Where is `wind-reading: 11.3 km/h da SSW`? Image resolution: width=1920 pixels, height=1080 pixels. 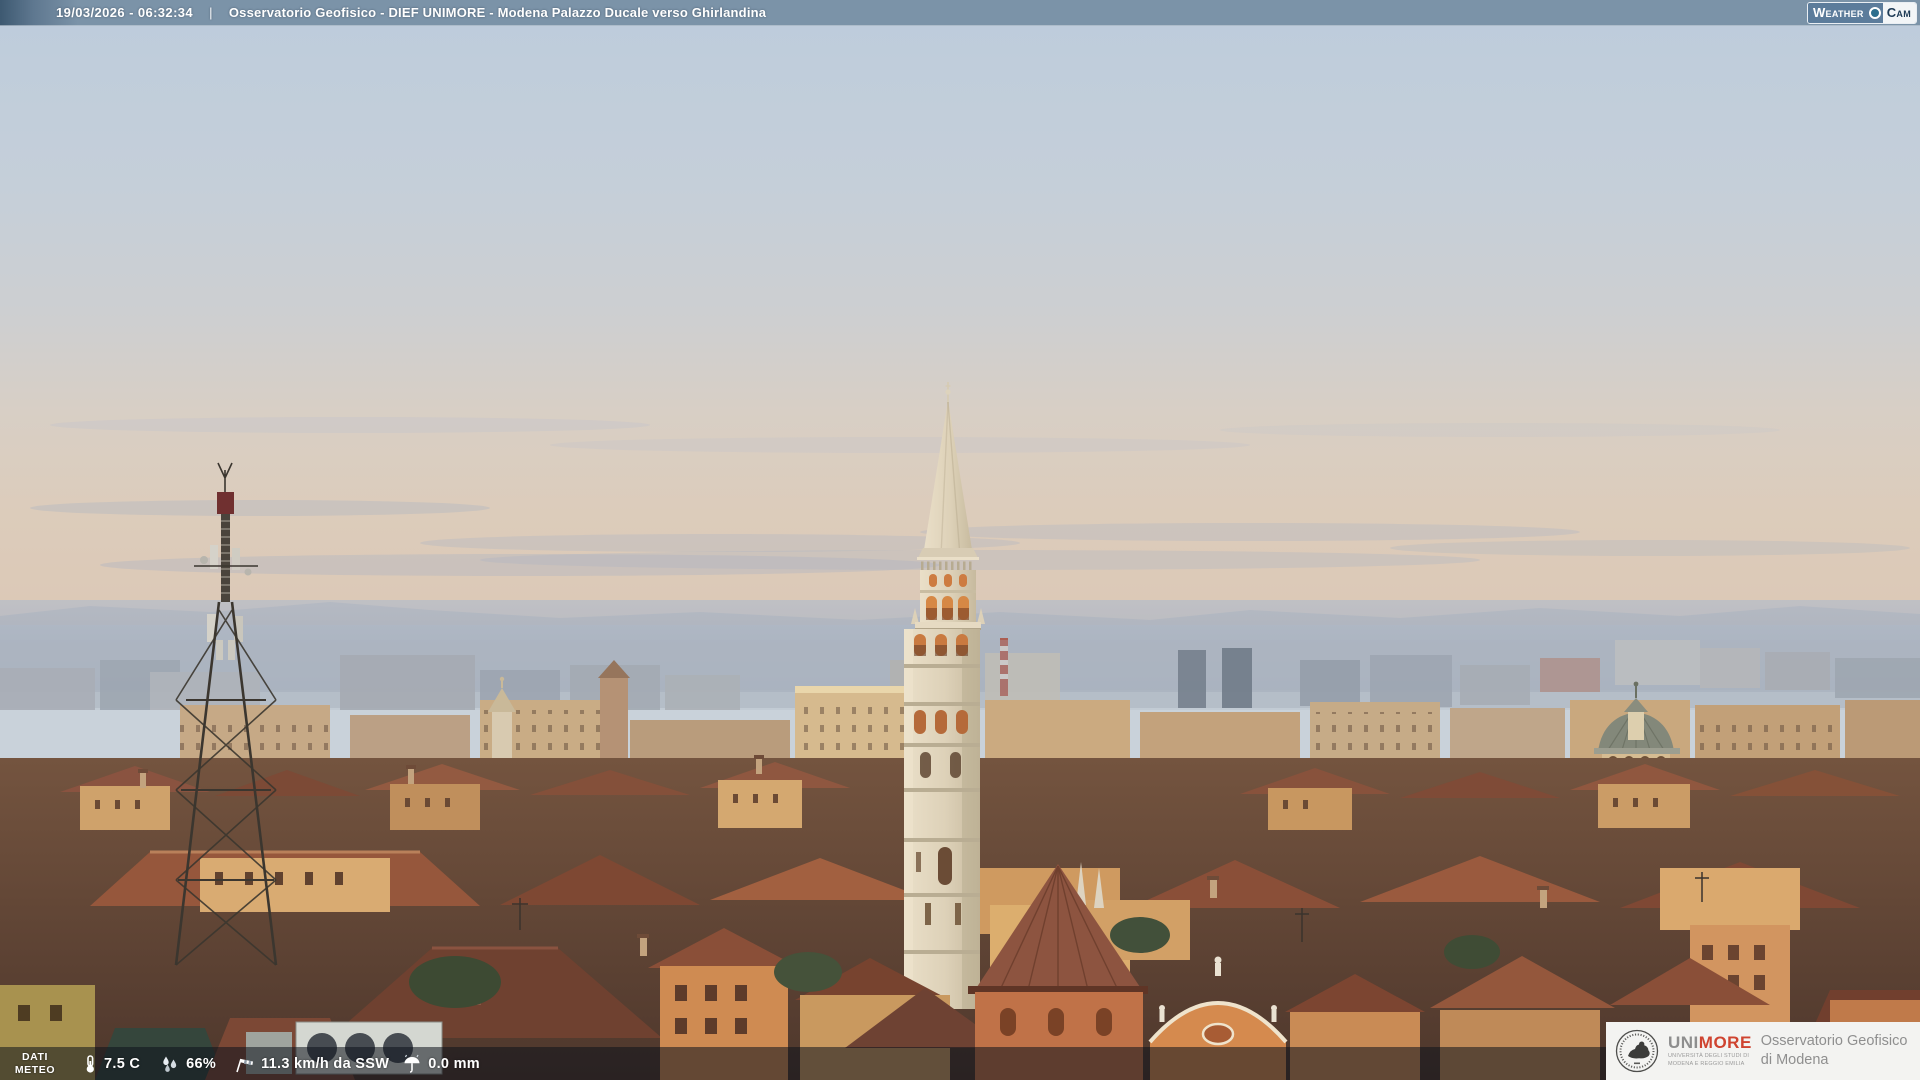 wind-reading: 11.3 km/h da SSW is located at coordinates (311, 1064).